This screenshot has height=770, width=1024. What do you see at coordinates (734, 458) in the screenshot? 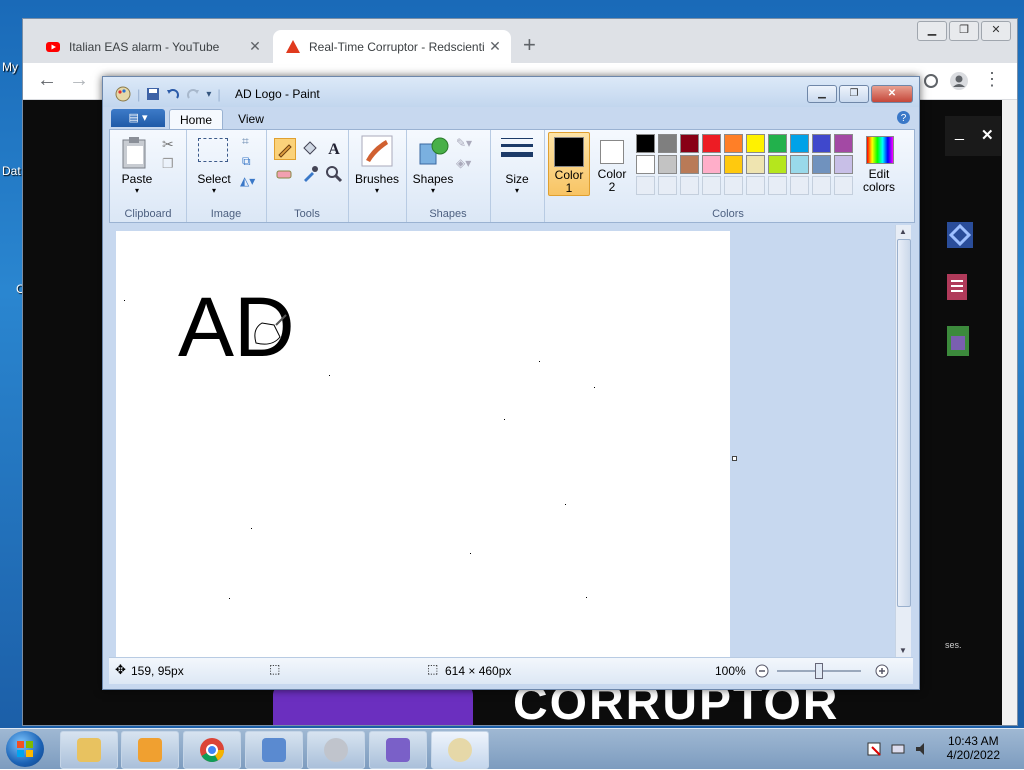
I see `canvas-resize-handle` at bounding box center [734, 458].